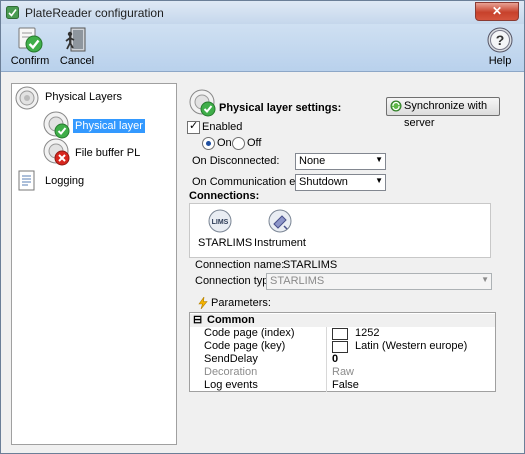 The height and width of the screenshot is (454, 525). Describe the element at coordinates (411, 346) in the screenshot. I see `property-value: Latin (Western europe)` at that location.